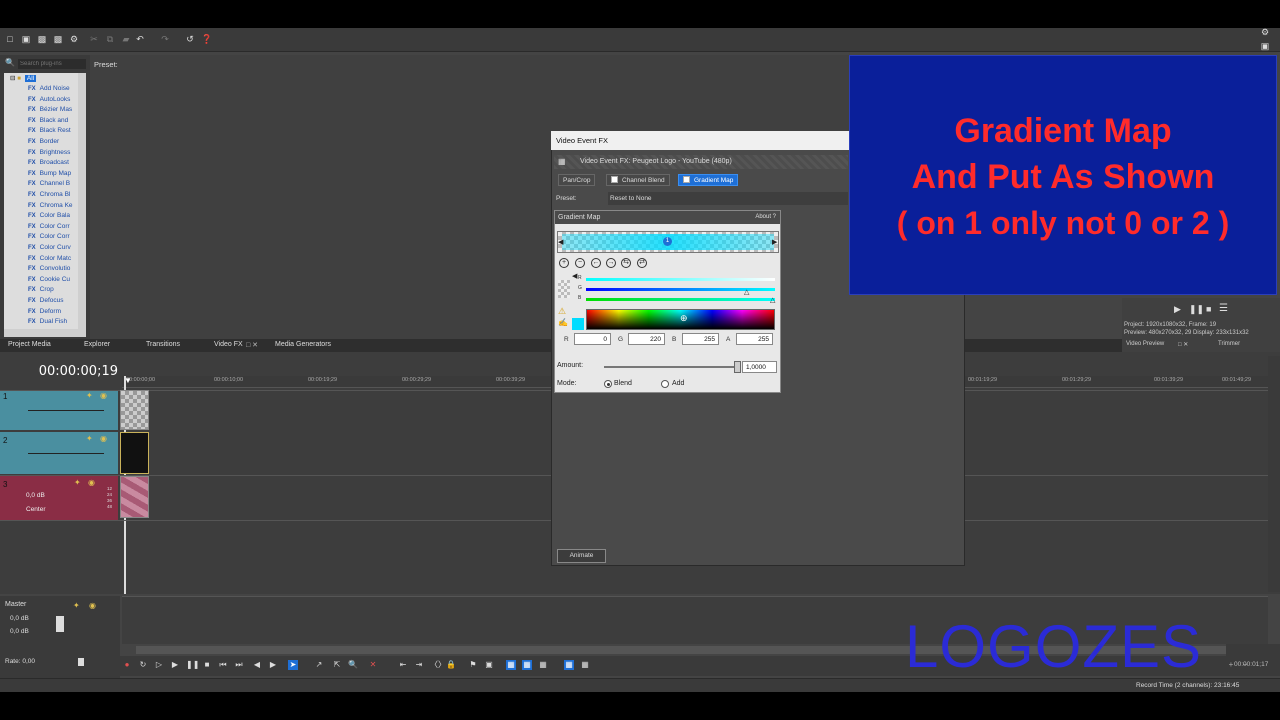  Describe the element at coordinates (419, 665) in the screenshot. I see `trim-end-icon: ⇥` at that location.